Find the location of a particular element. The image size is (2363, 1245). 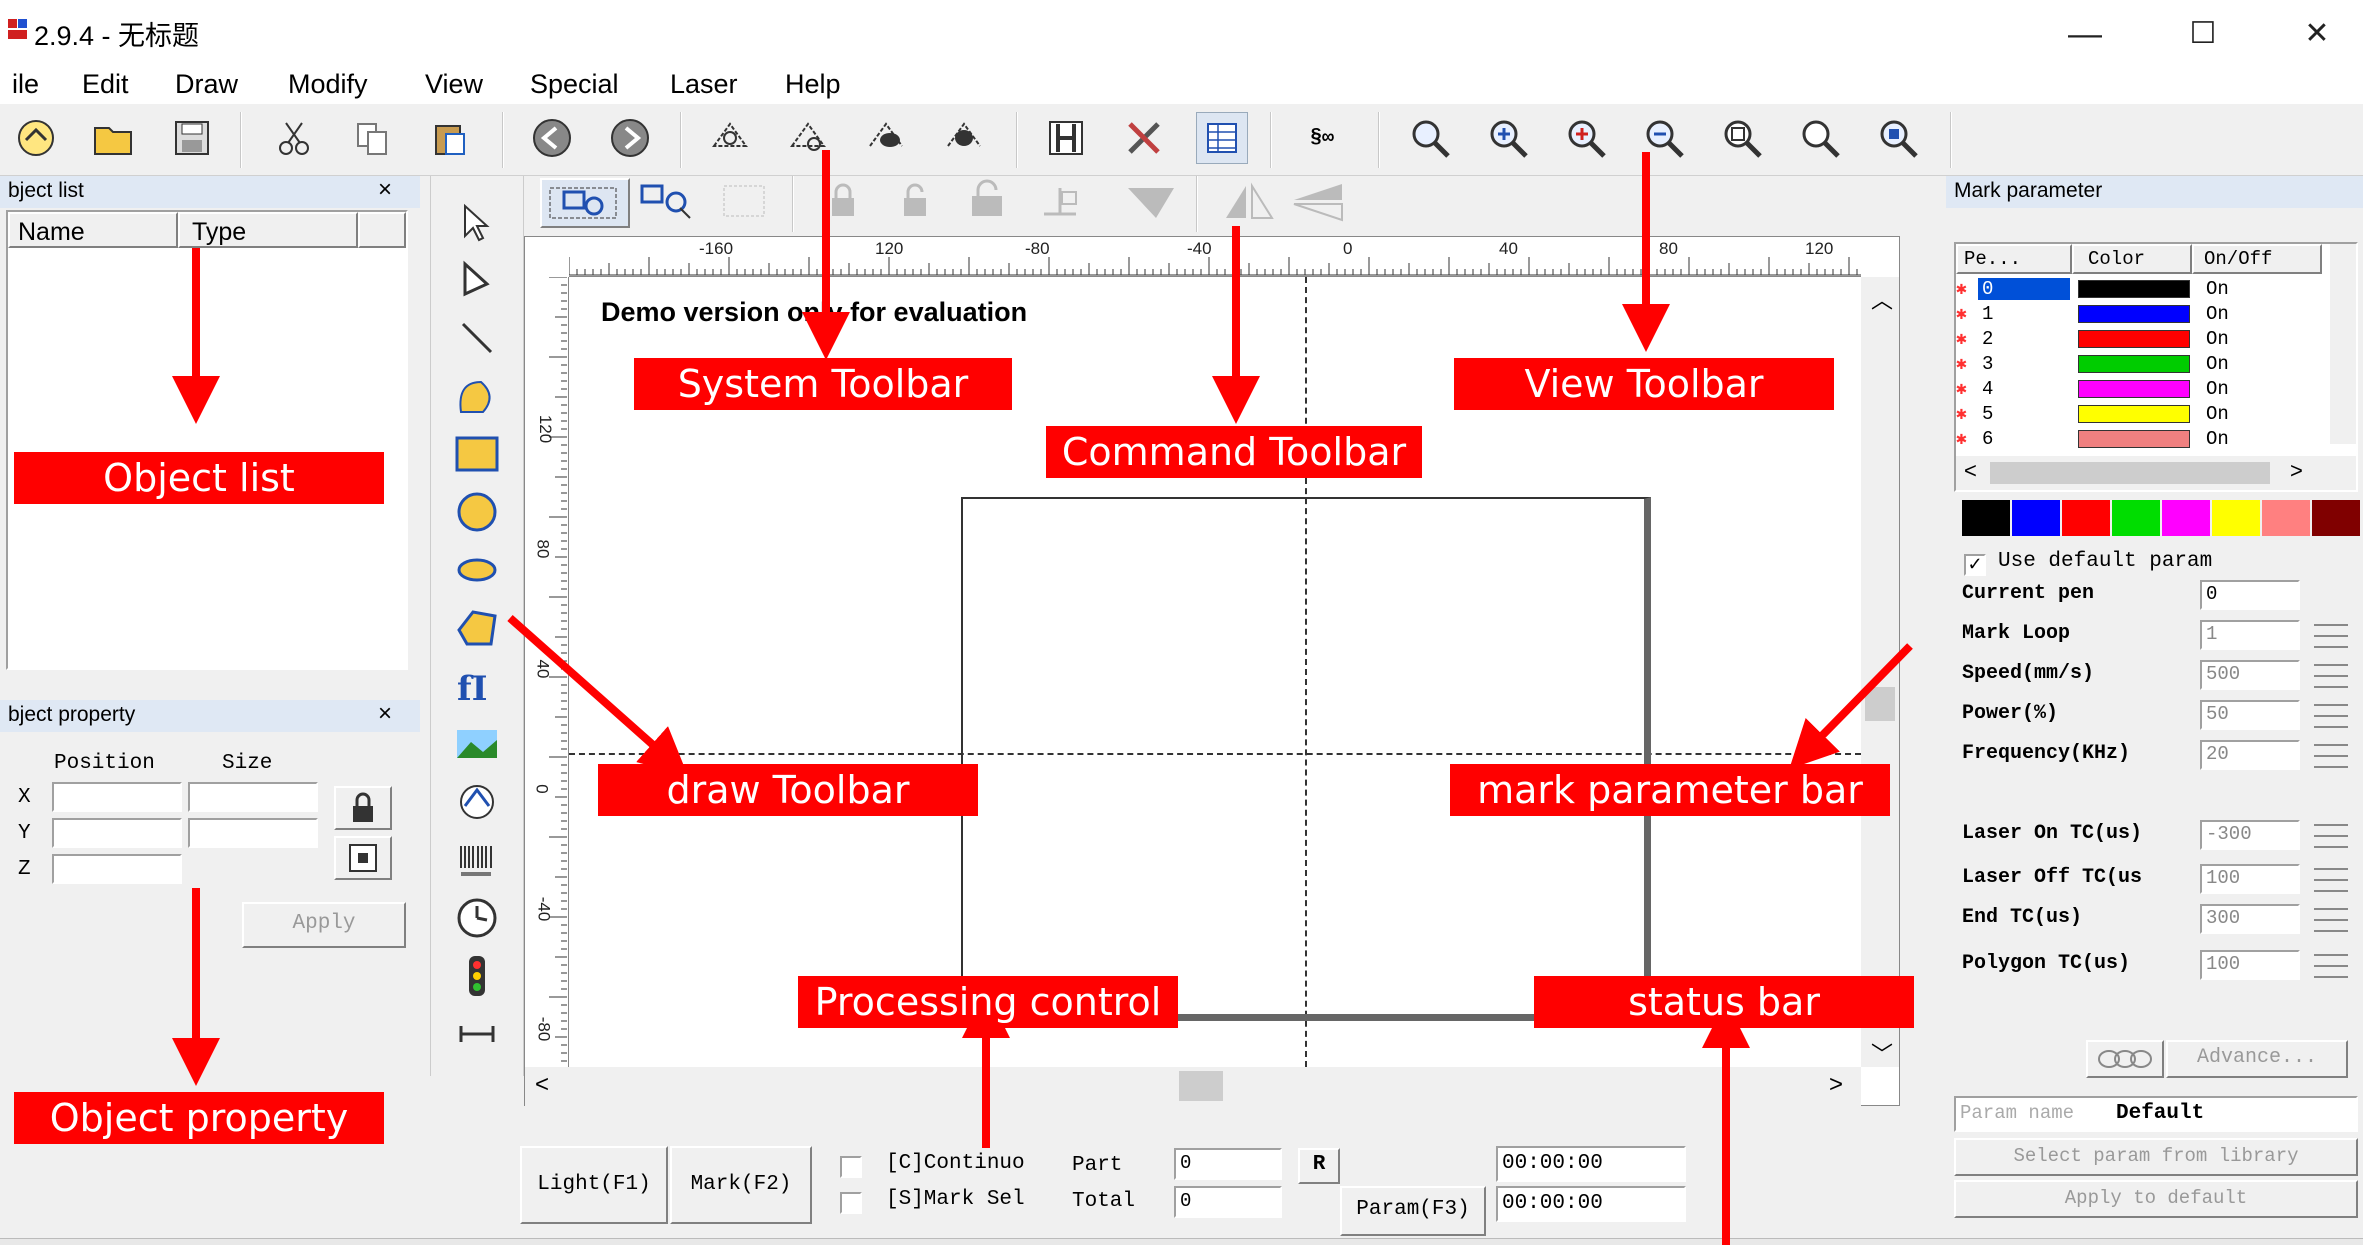

annotation-view-toolbar: View Toolbar is located at coordinates (1644, 384).